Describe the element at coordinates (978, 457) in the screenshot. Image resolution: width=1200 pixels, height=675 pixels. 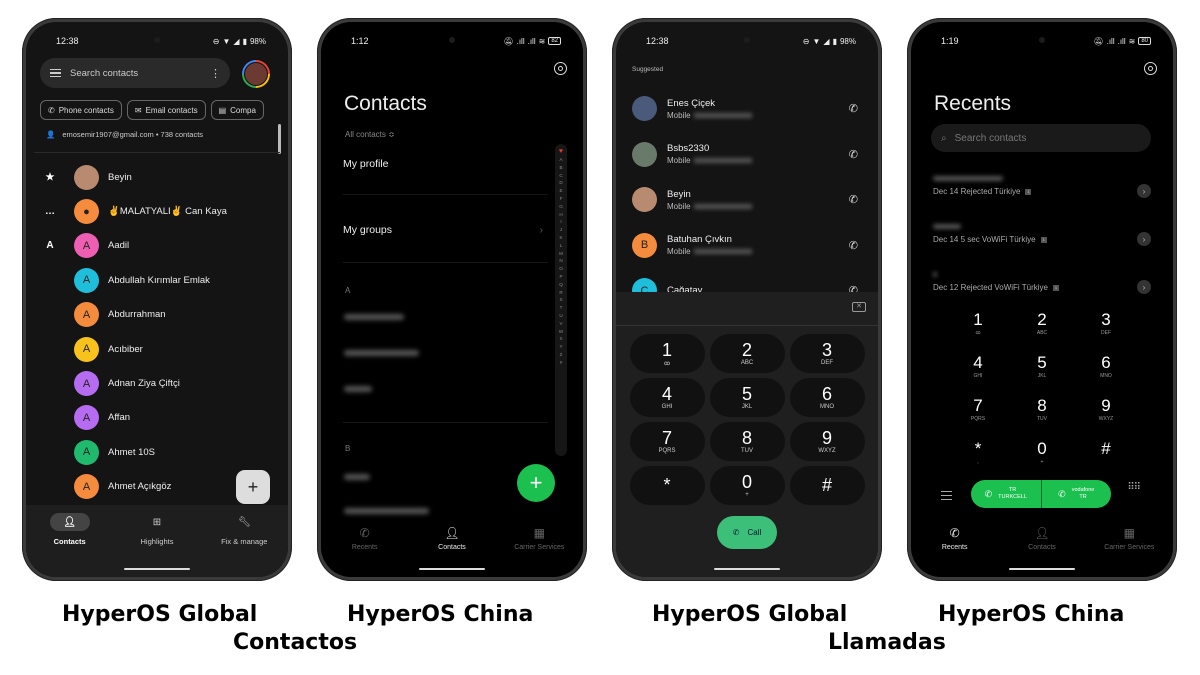
I see `dial-key-*: *,` at that location.